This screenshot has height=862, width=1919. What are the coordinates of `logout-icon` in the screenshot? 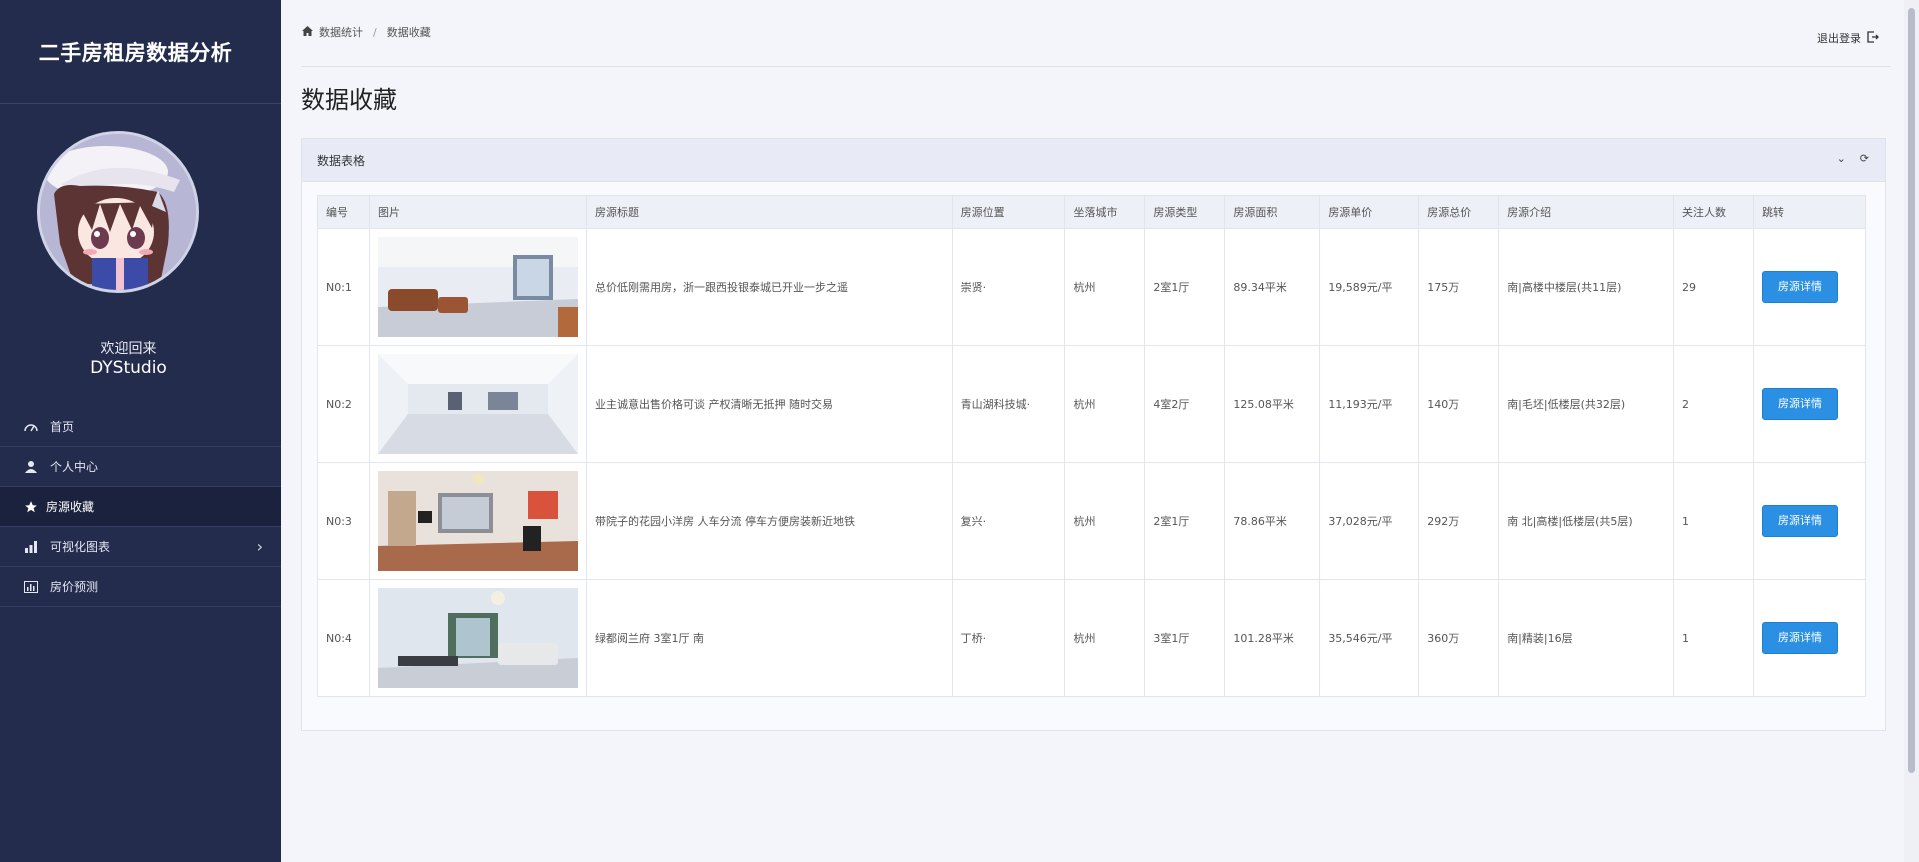 It's located at (1873, 38).